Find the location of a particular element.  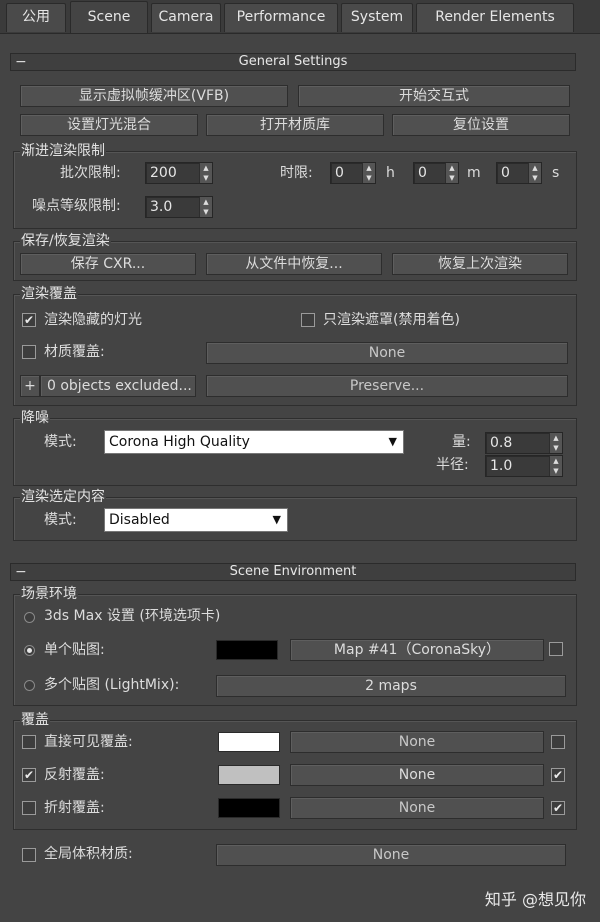

mask-only-checkbox is located at coordinates (308, 320).